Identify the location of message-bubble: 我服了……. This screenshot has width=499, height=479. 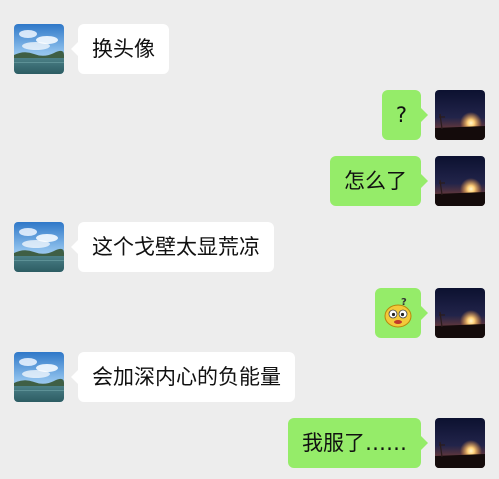
(358, 443).